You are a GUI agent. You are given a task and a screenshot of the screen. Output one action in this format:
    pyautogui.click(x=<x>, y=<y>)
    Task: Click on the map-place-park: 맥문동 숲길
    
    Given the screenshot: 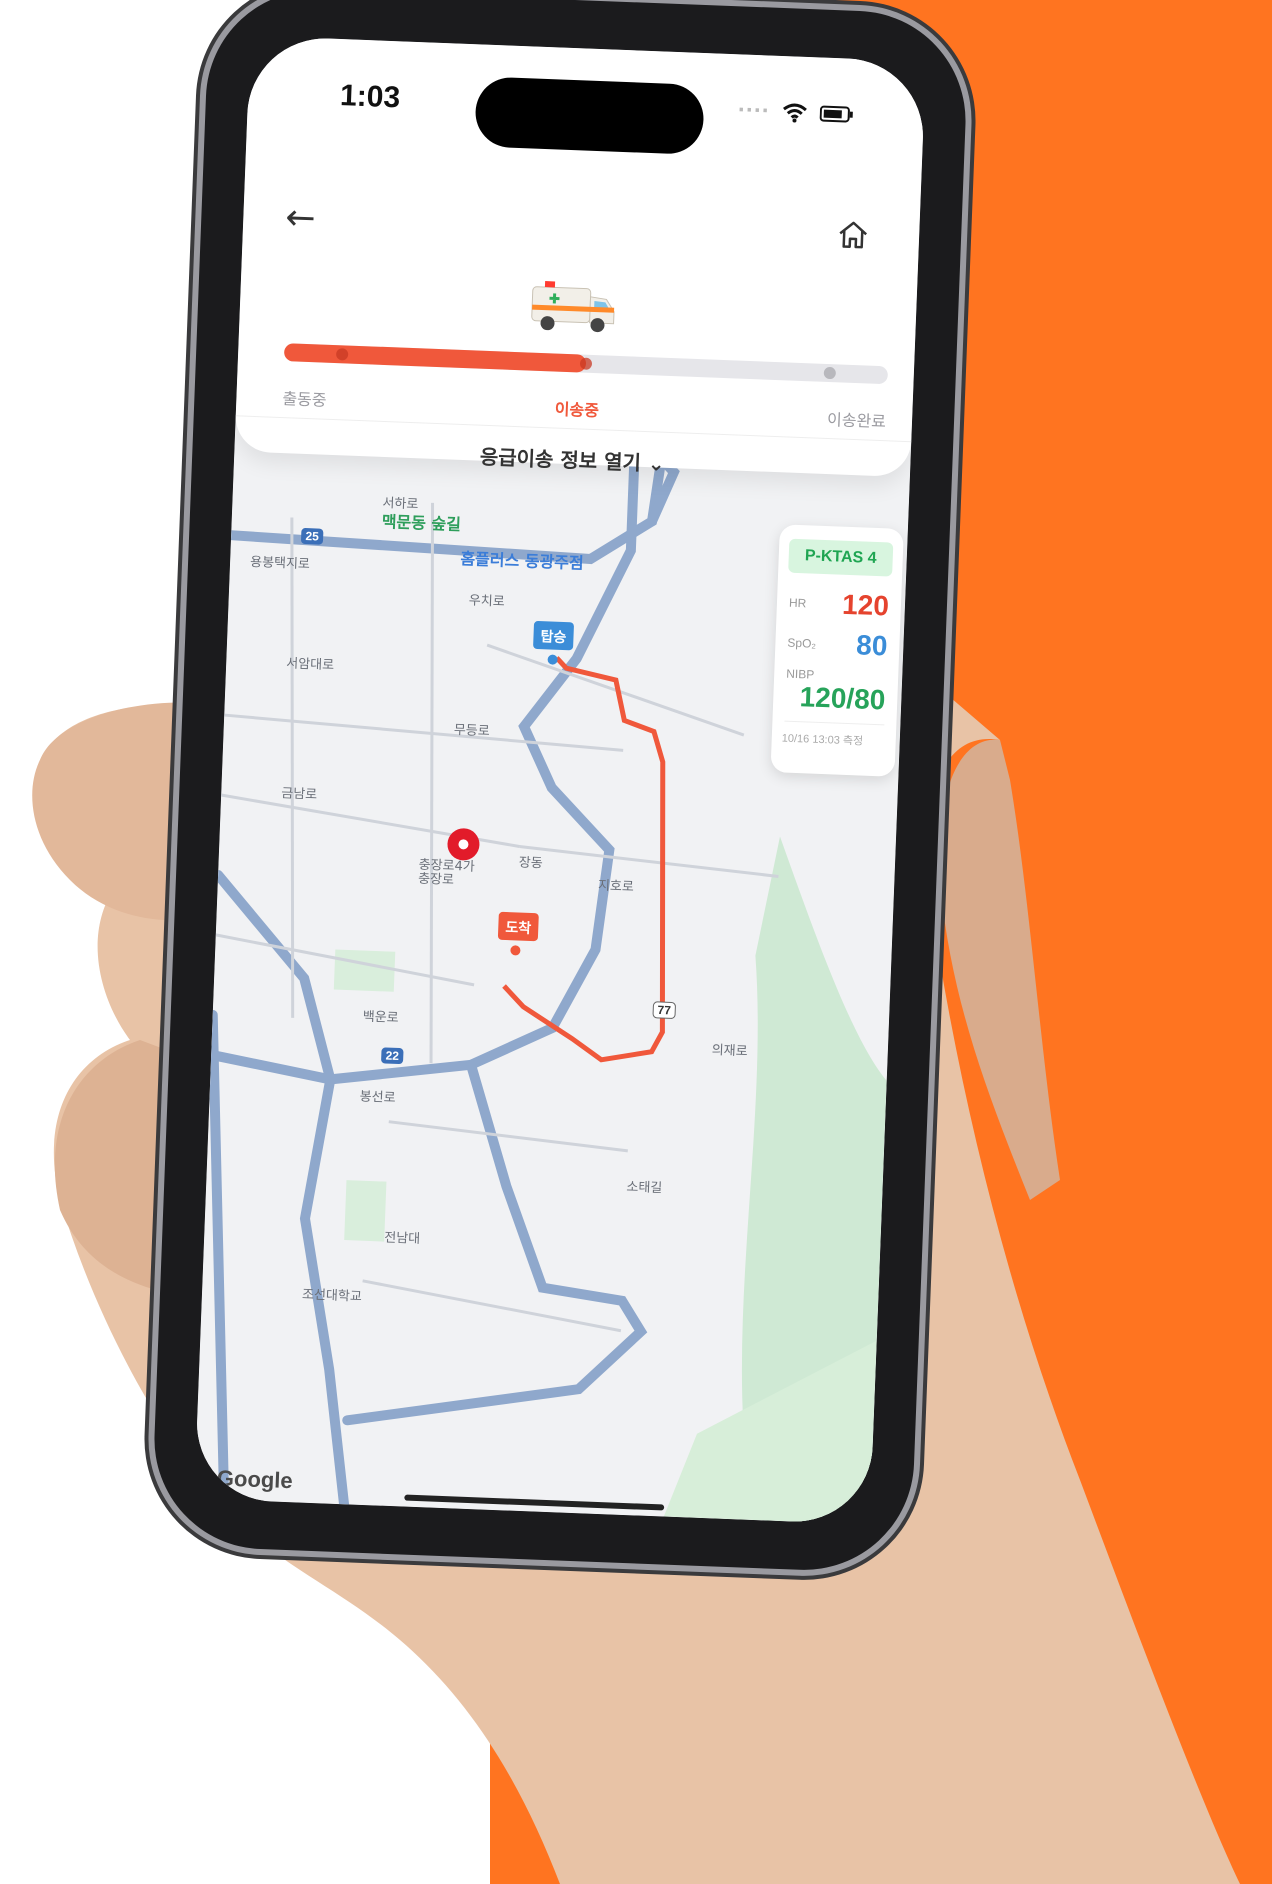 What is the action you would take?
    pyautogui.click(x=421, y=523)
    